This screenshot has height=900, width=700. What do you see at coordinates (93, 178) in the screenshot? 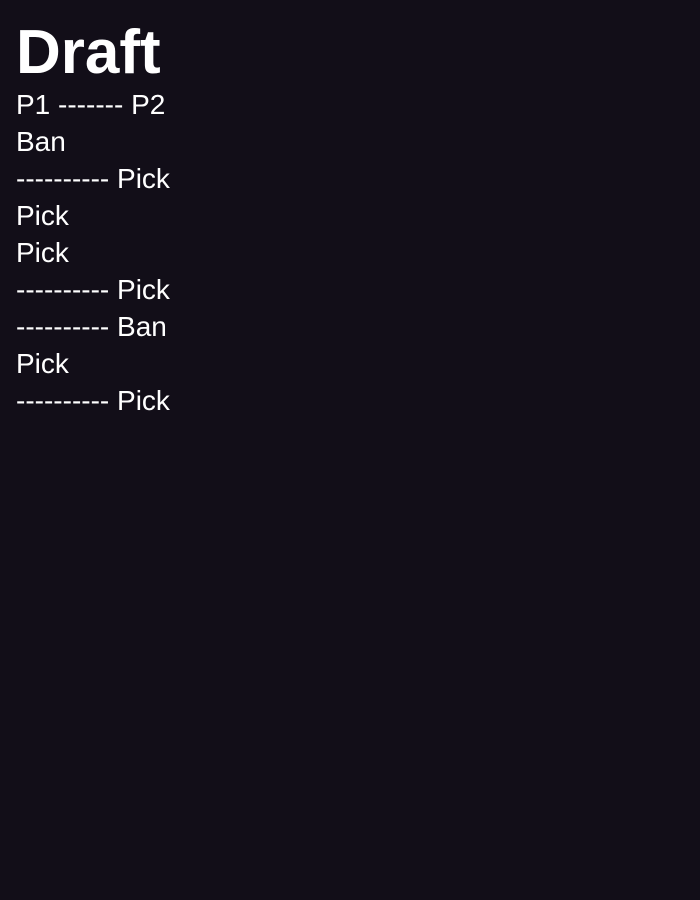
I see `draft-step-2: ---------- Pick` at bounding box center [93, 178].